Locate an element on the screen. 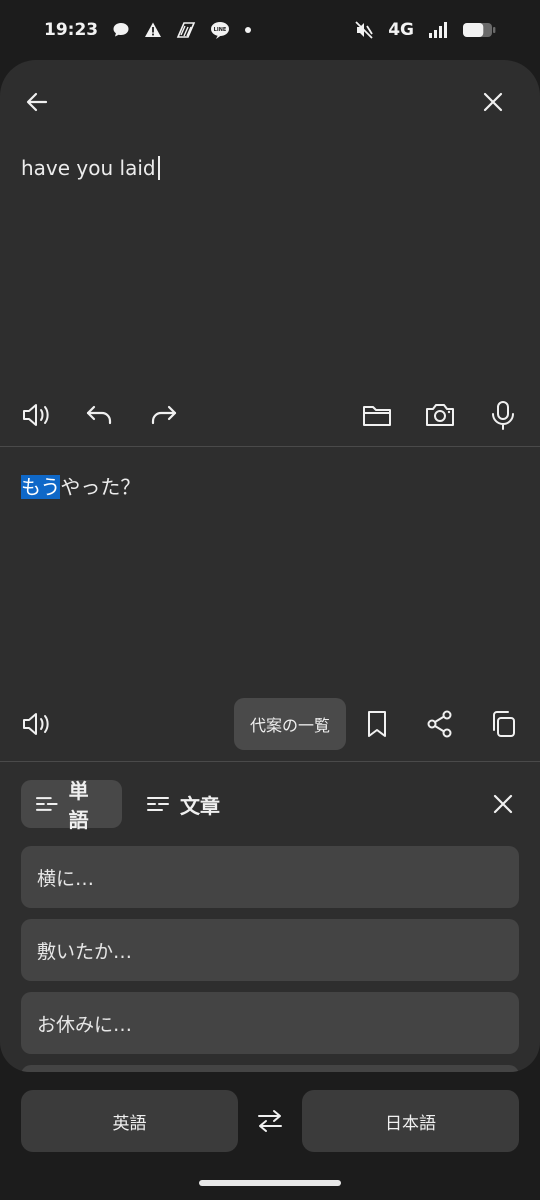 This screenshot has width=540, height=1200. microphone-icon is located at coordinates (503, 415).